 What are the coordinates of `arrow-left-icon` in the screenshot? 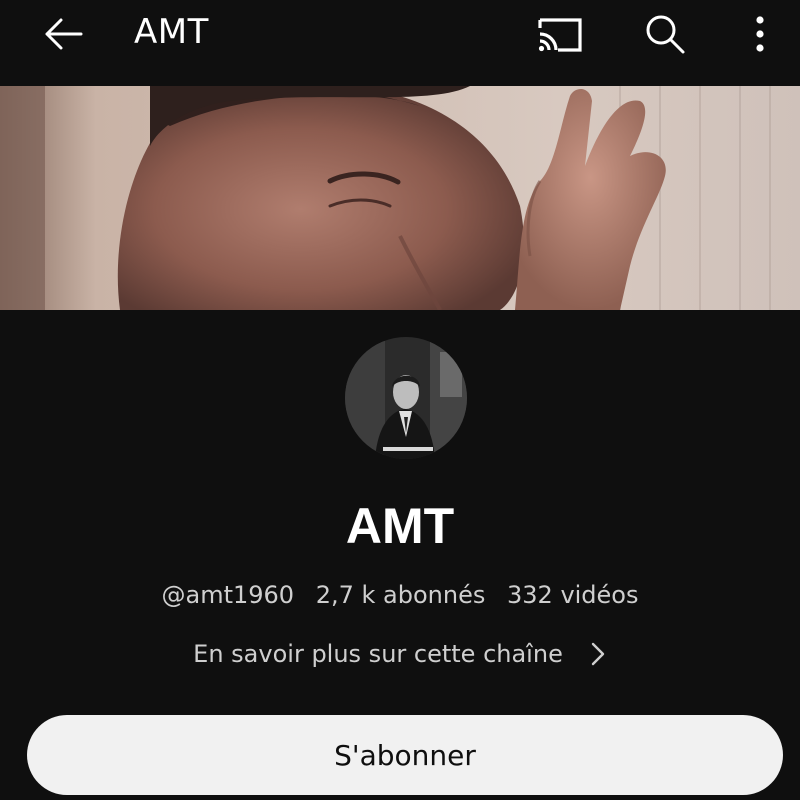 It's located at (64, 34).